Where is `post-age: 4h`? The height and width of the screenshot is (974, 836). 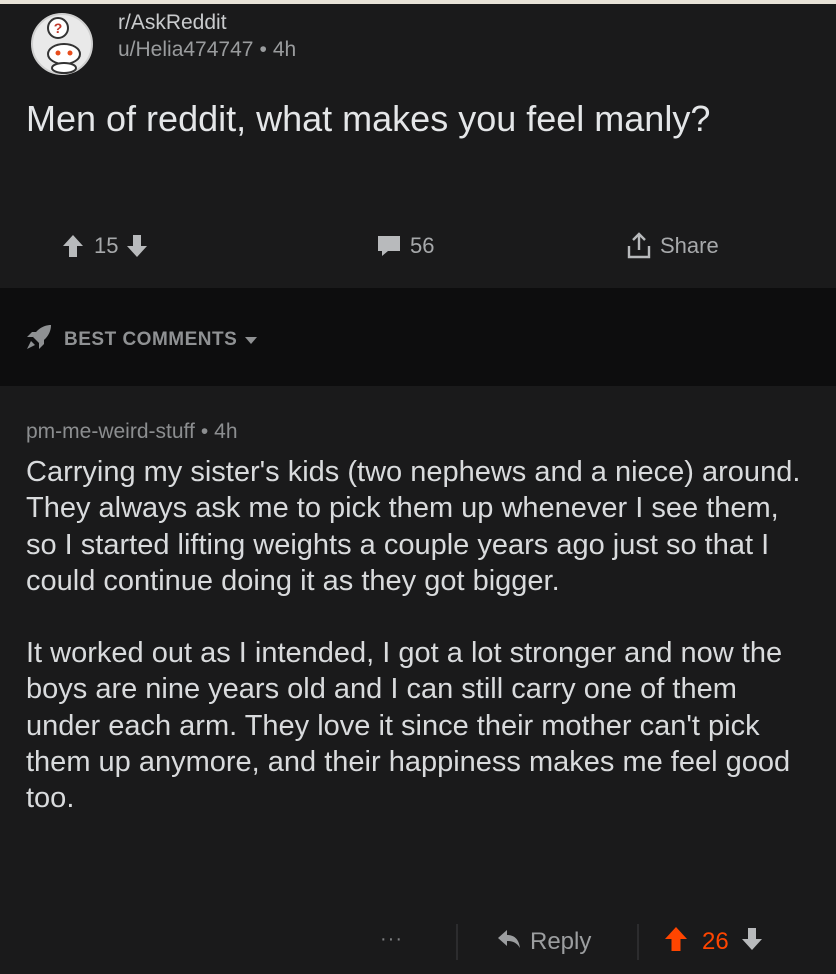
post-age: 4h is located at coordinates (284, 49).